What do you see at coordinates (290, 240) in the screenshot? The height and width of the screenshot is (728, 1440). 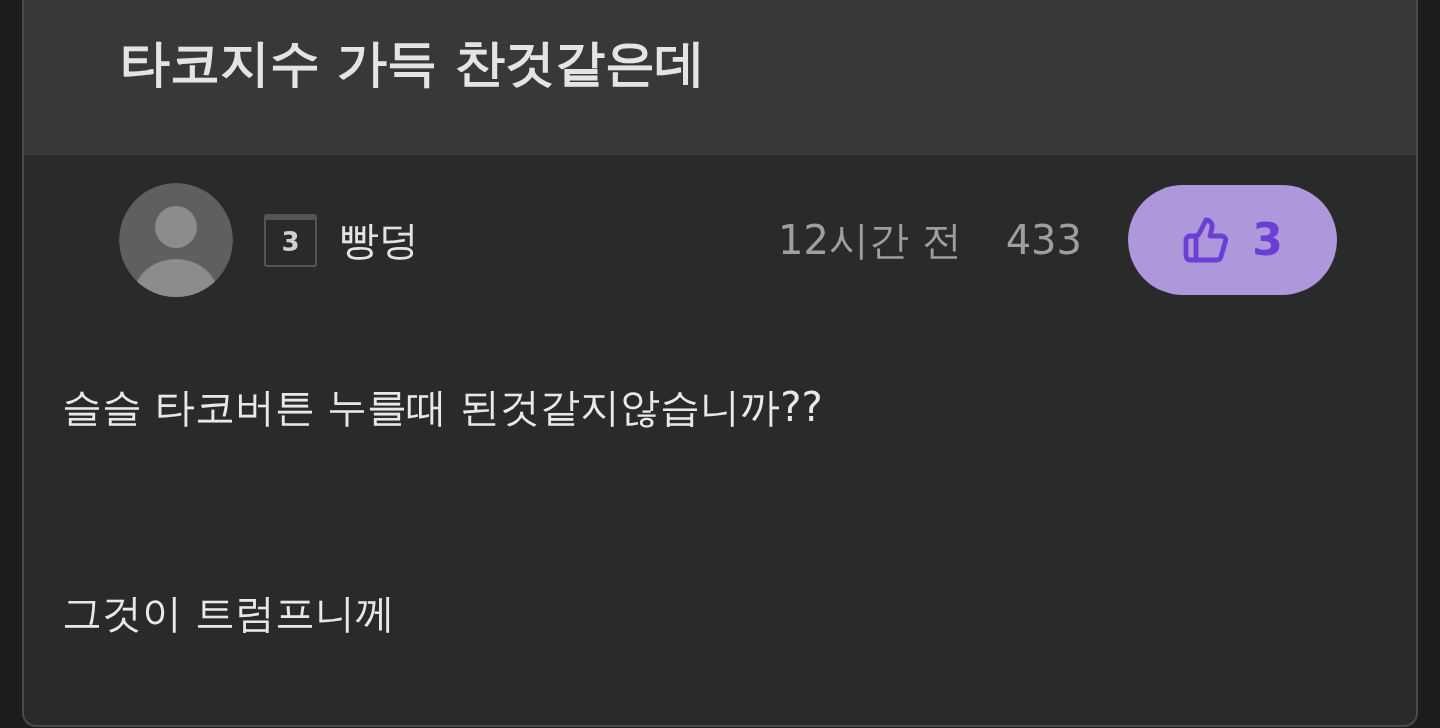 I see `level-badge: 3` at bounding box center [290, 240].